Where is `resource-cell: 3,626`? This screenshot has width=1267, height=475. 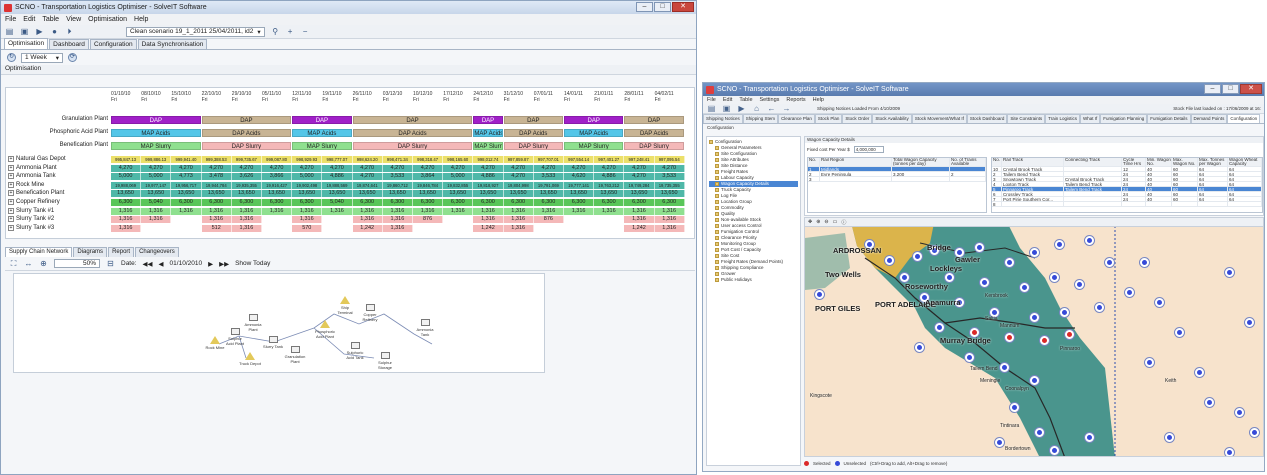 resource-cell: 3,626 is located at coordinates (246, 177).